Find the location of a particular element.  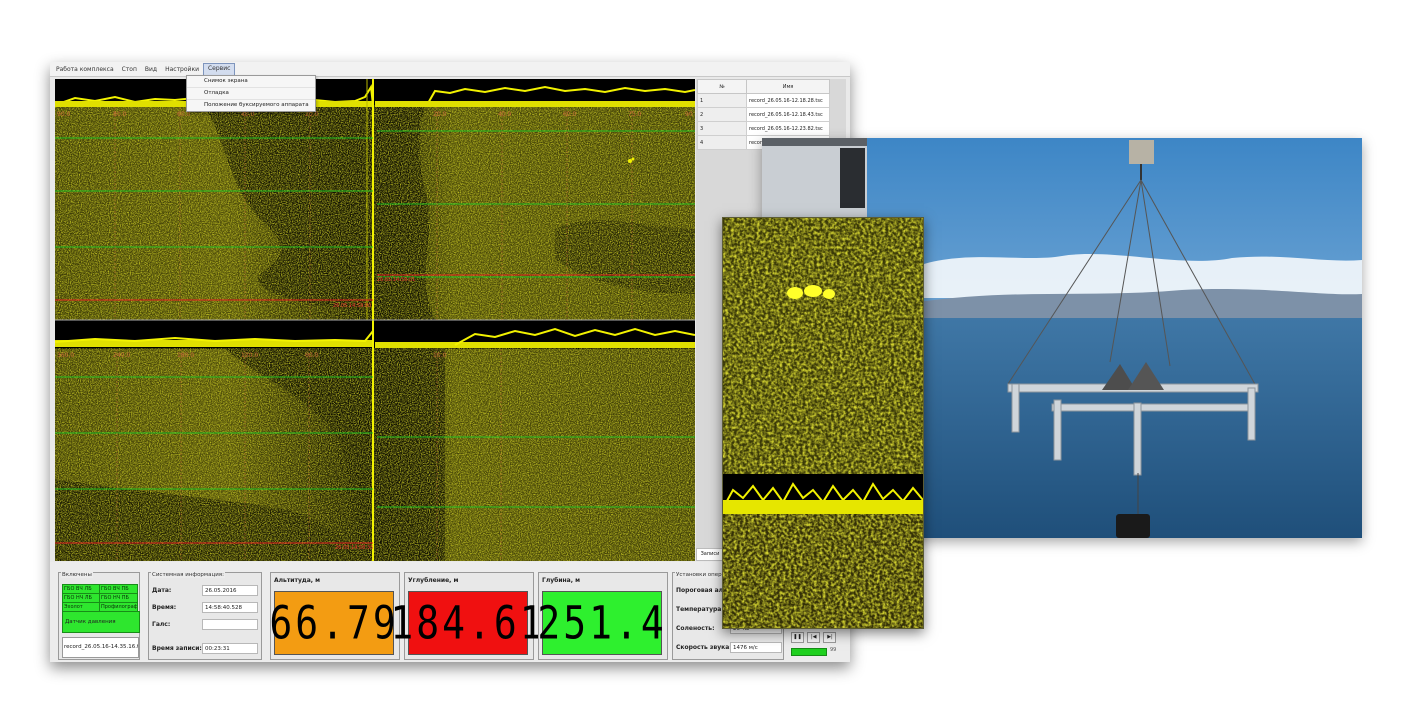

record-time-field: 00:23:31 is located at coordinates (230, 648).